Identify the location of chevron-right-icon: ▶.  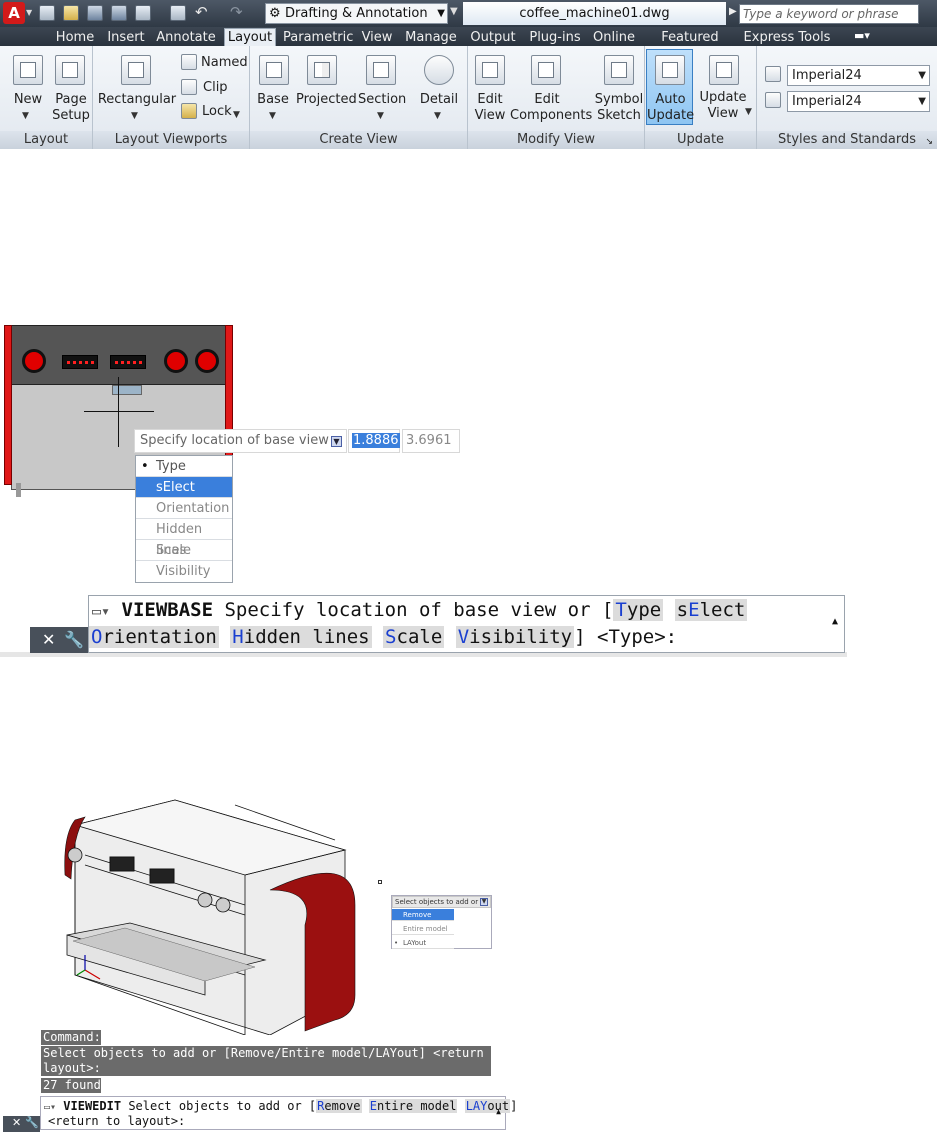
(733, 11).